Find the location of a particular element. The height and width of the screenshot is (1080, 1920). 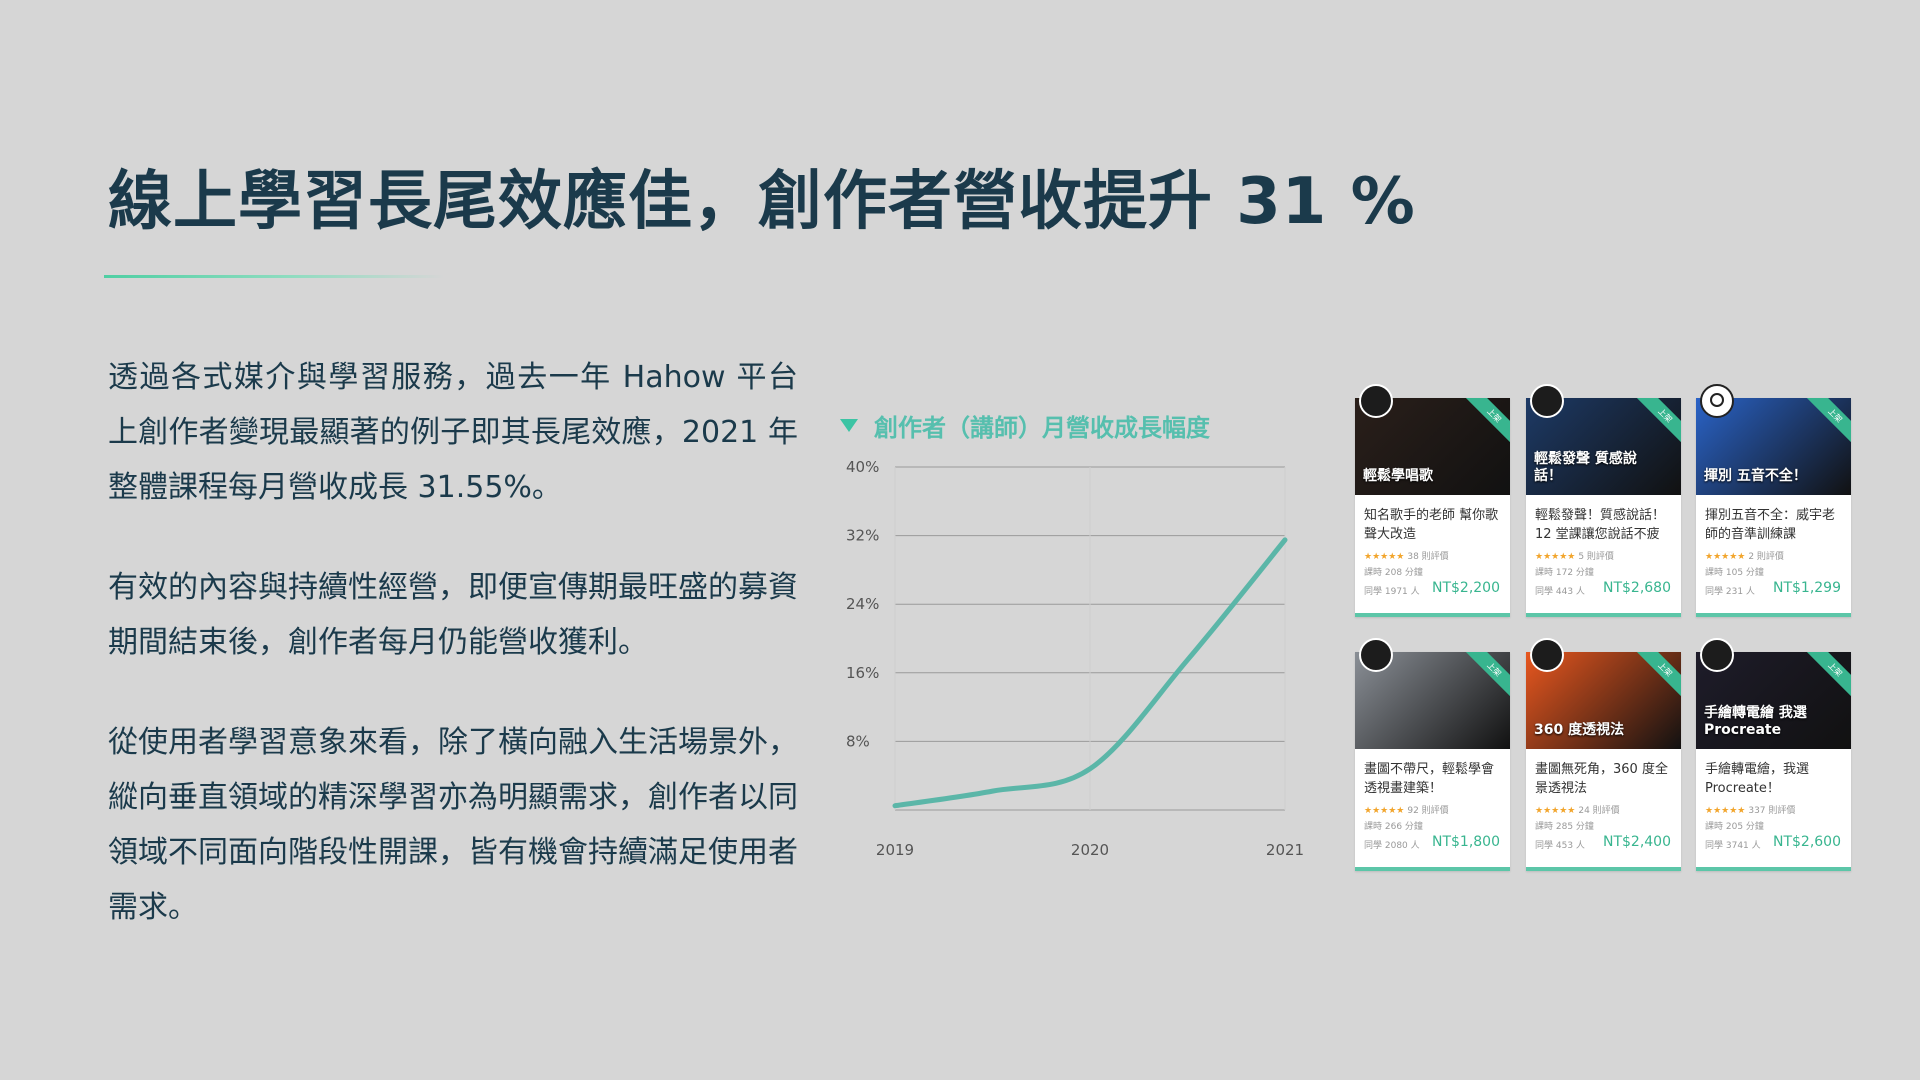

rating-stars: ★★★★★ 5 則評價 is located at coordinates (1574, 555).